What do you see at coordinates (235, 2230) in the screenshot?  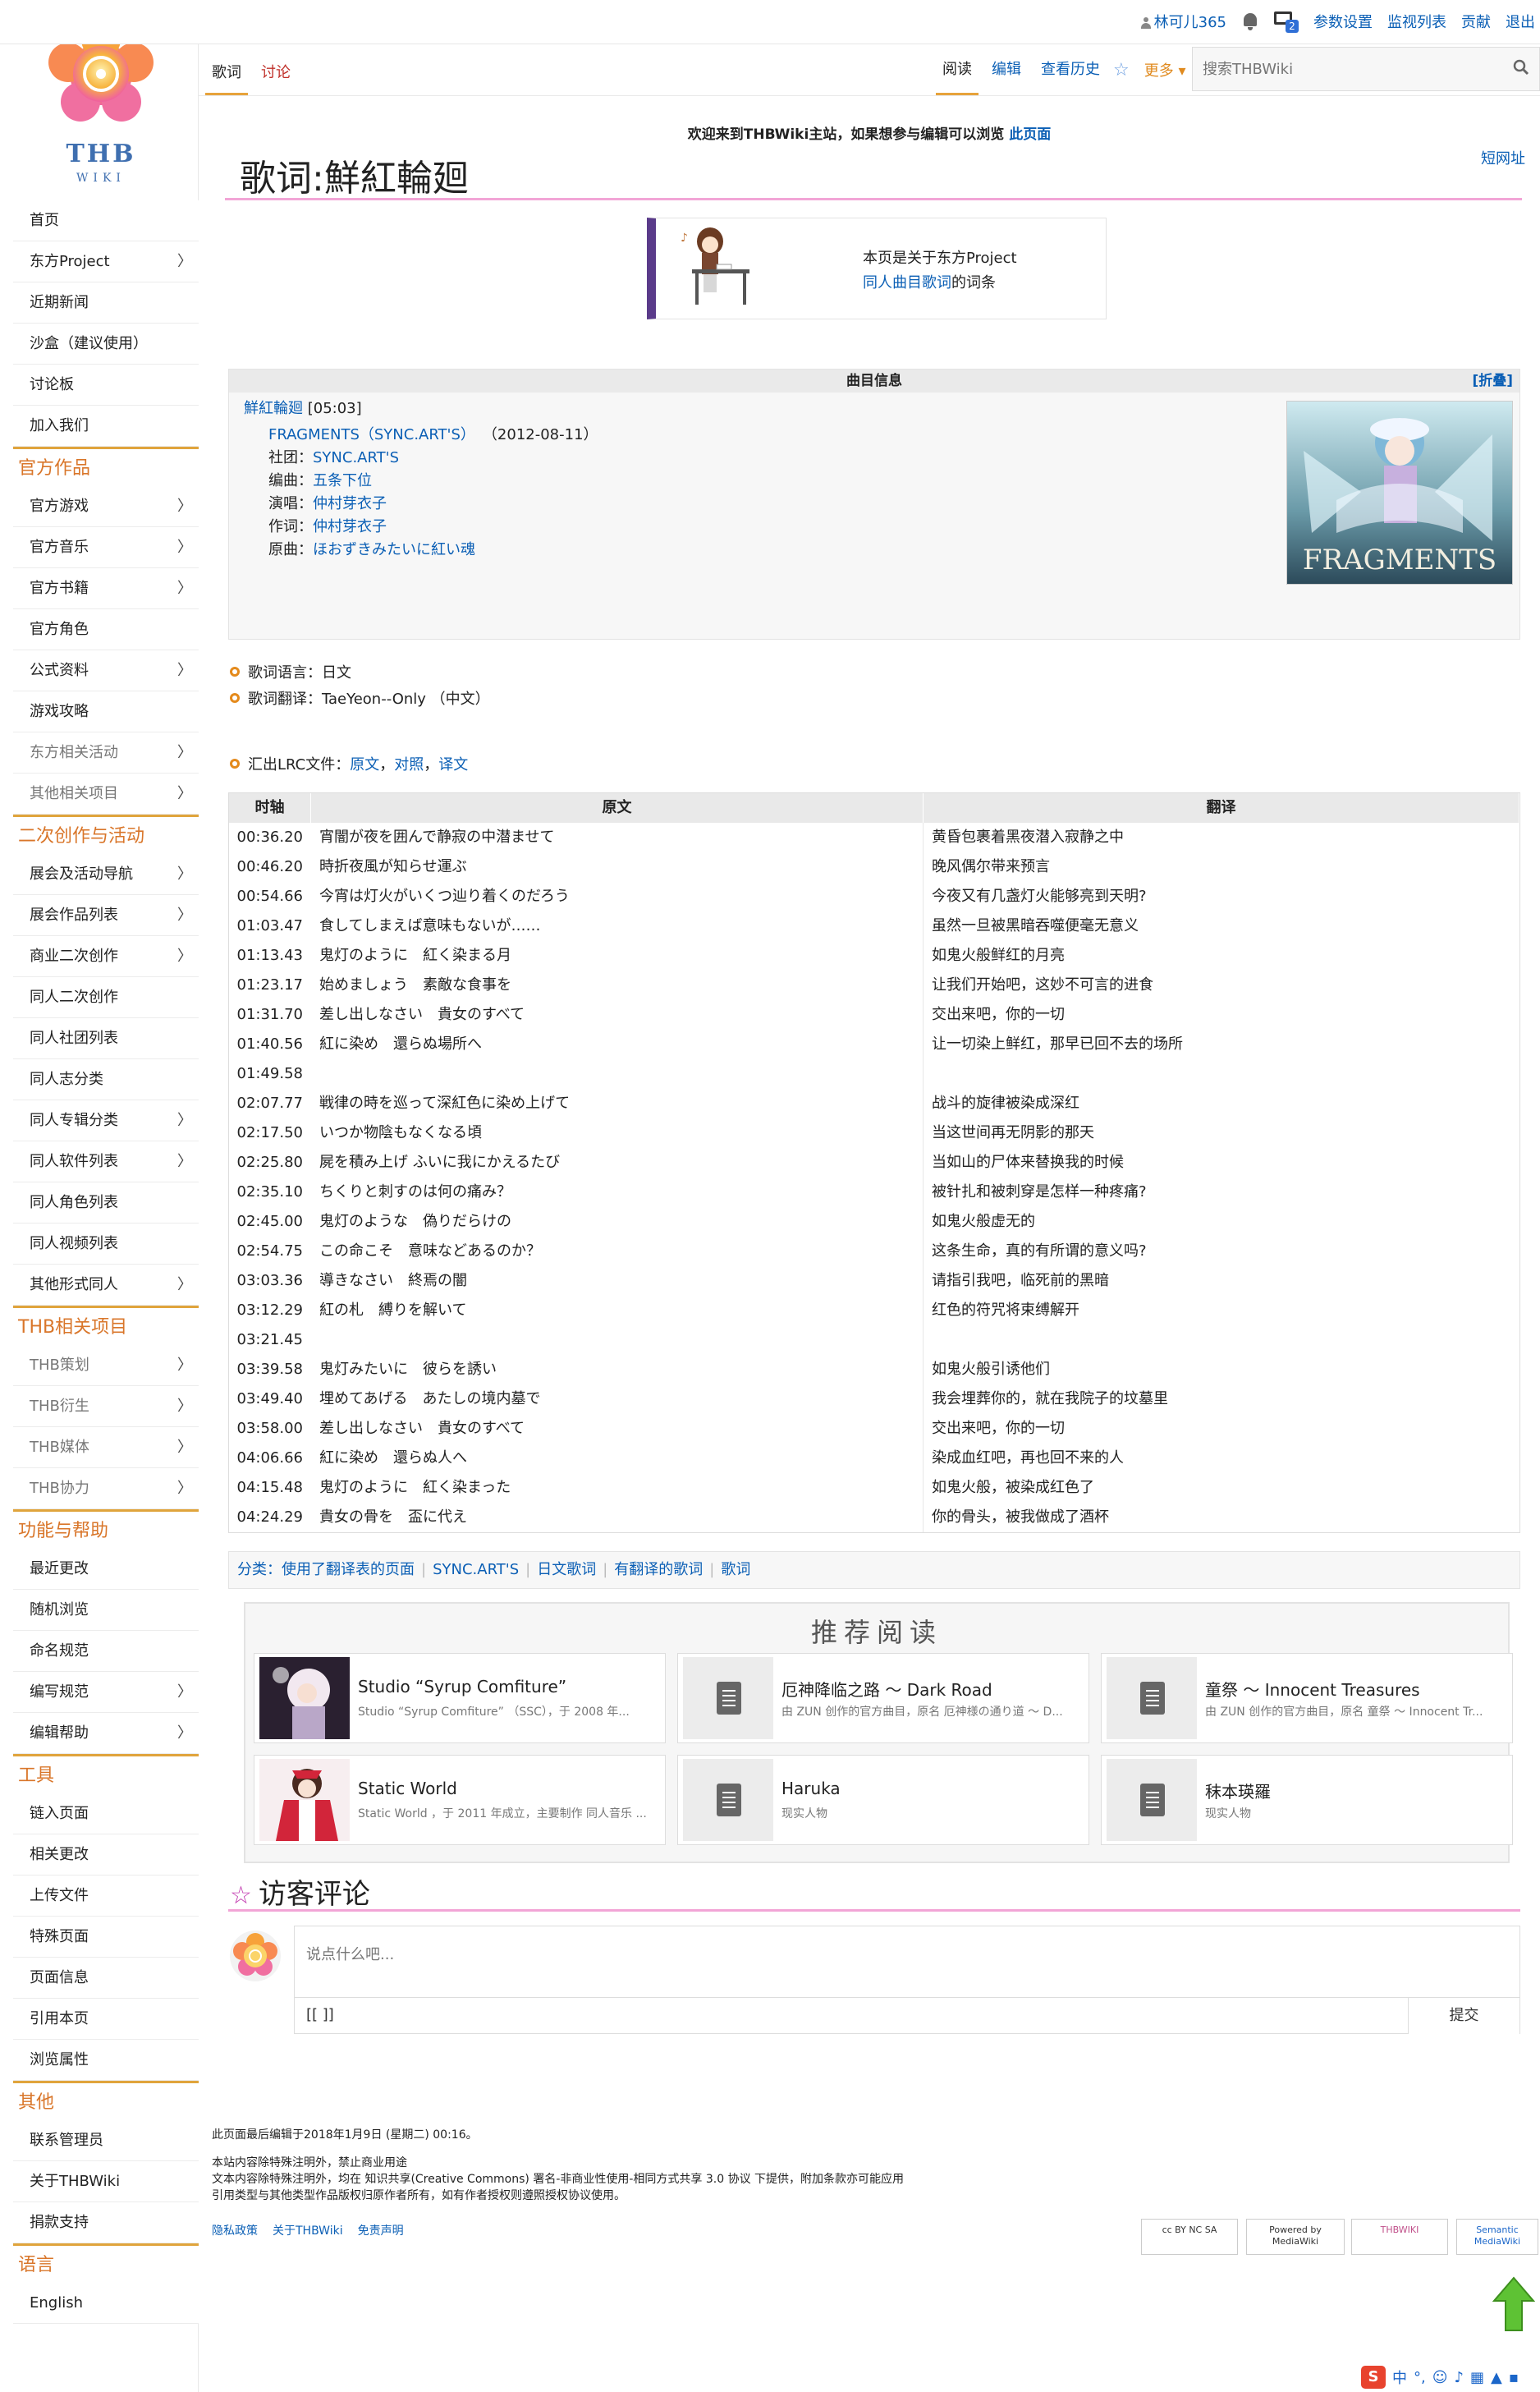 I see `privacy-link: 隐私政策` at bounding box center [235, 2230].